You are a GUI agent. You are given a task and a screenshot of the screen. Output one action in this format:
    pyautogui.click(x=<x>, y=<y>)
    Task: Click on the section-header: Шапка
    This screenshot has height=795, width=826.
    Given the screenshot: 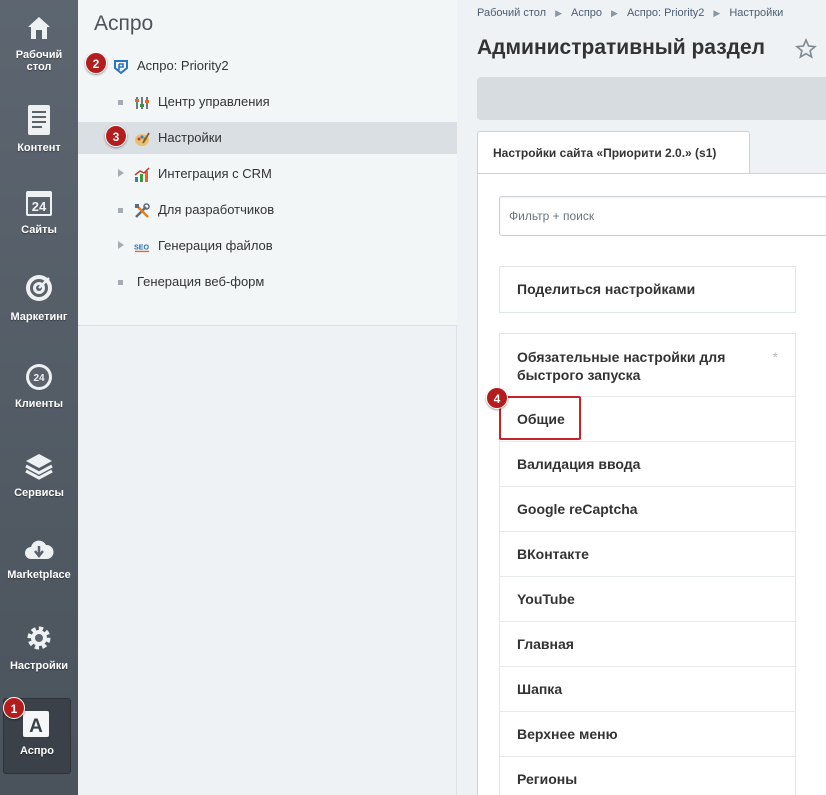 What is the action you would take?
    pyautogui.click(x=647, y=689)
    